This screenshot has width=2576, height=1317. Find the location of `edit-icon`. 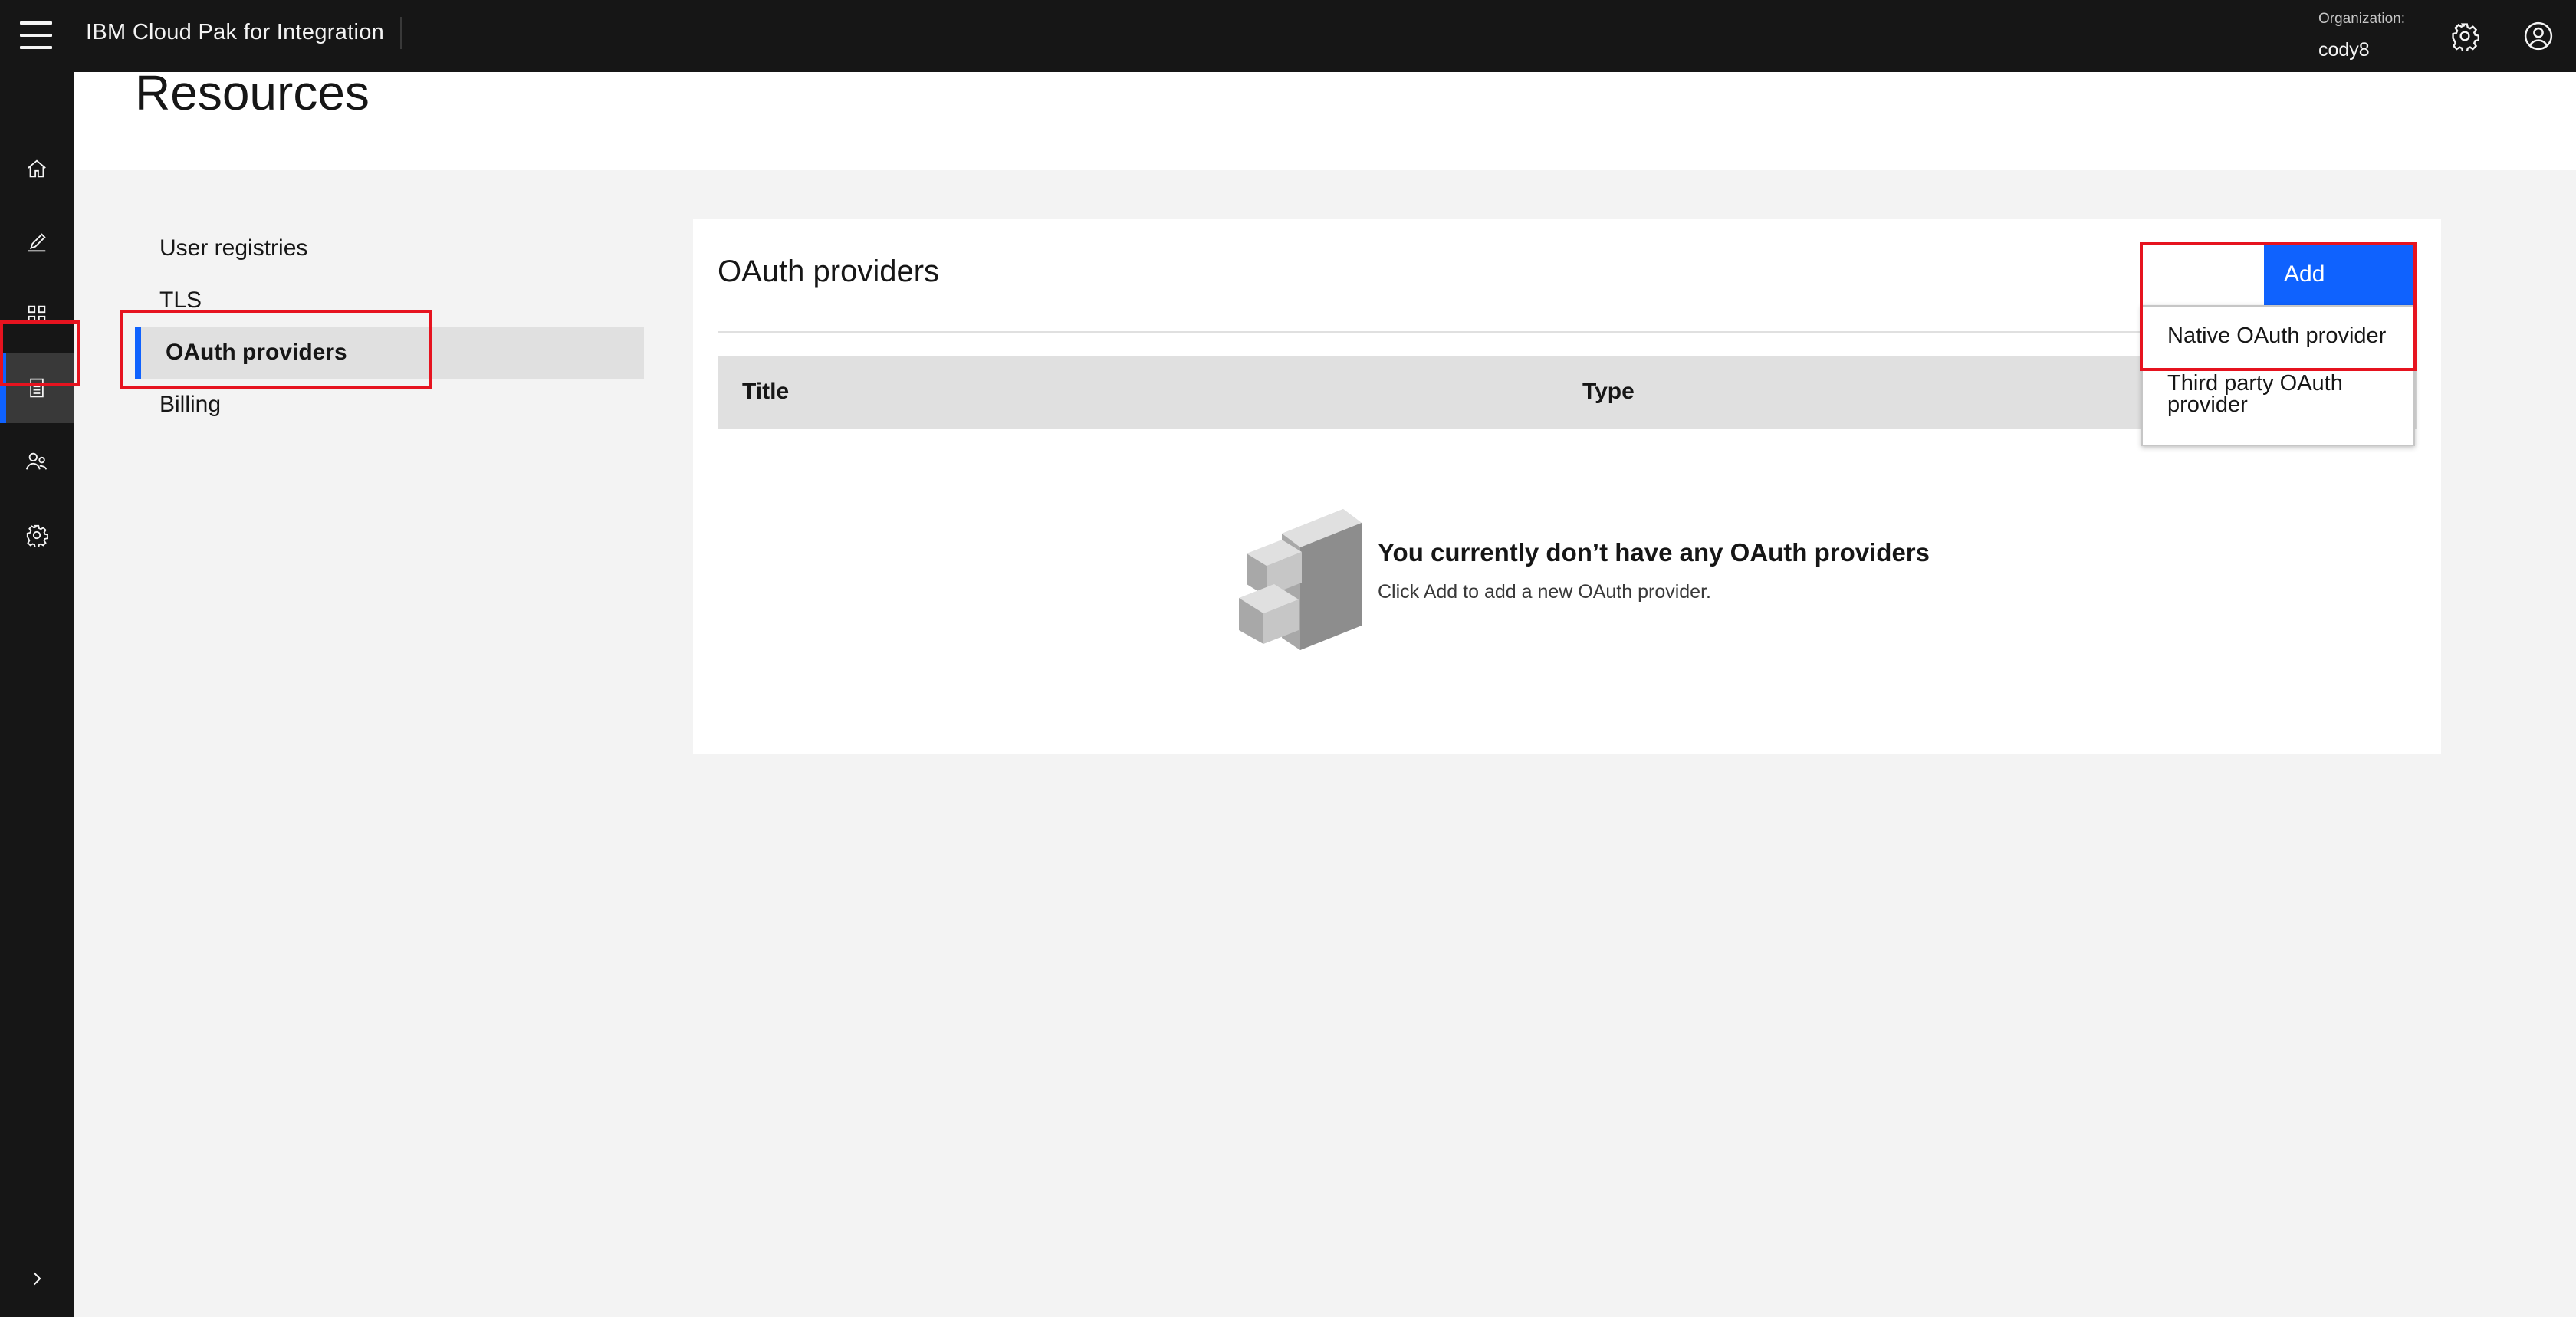

edit-icon is located at coordinates (37, 243).